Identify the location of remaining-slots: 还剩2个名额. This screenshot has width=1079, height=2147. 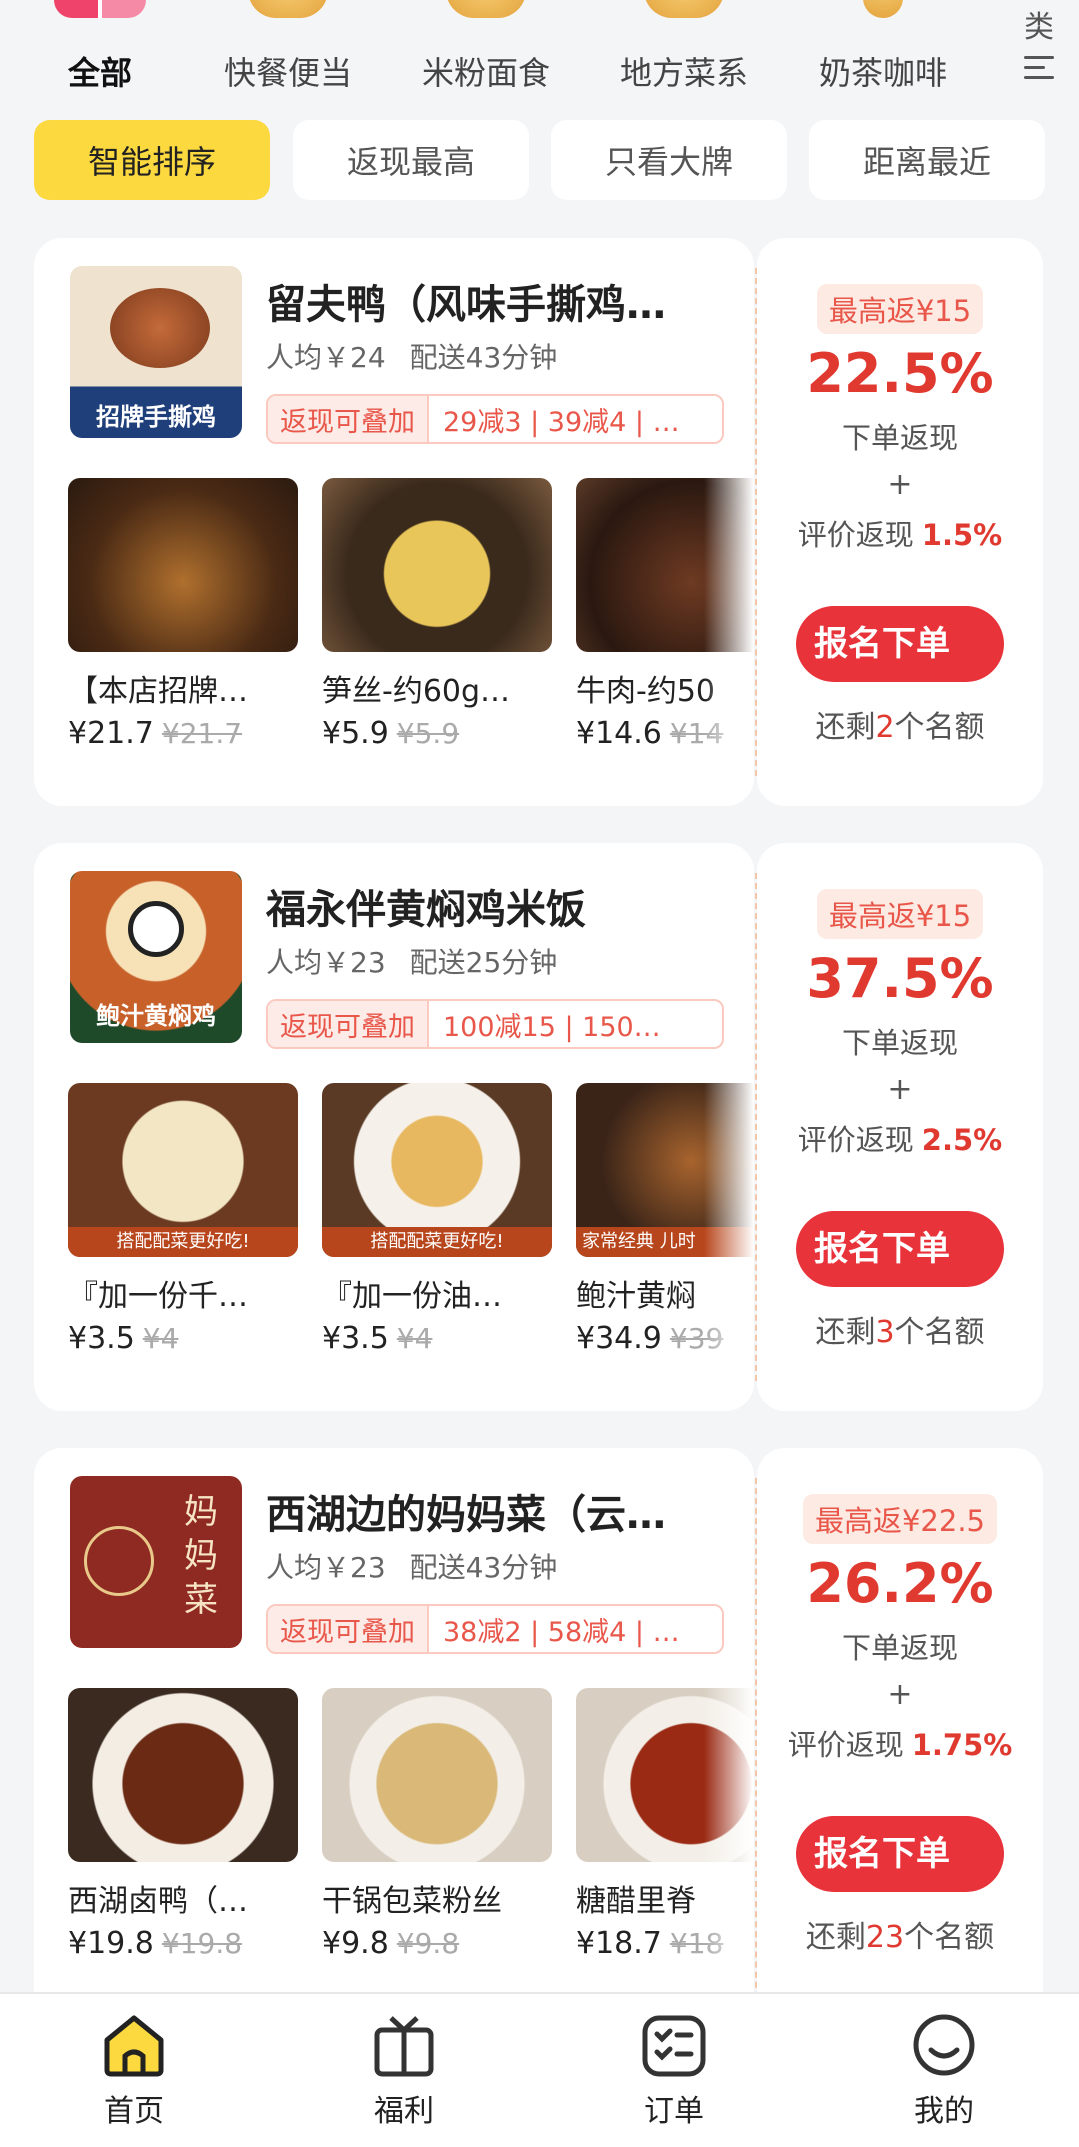
(900, 724).